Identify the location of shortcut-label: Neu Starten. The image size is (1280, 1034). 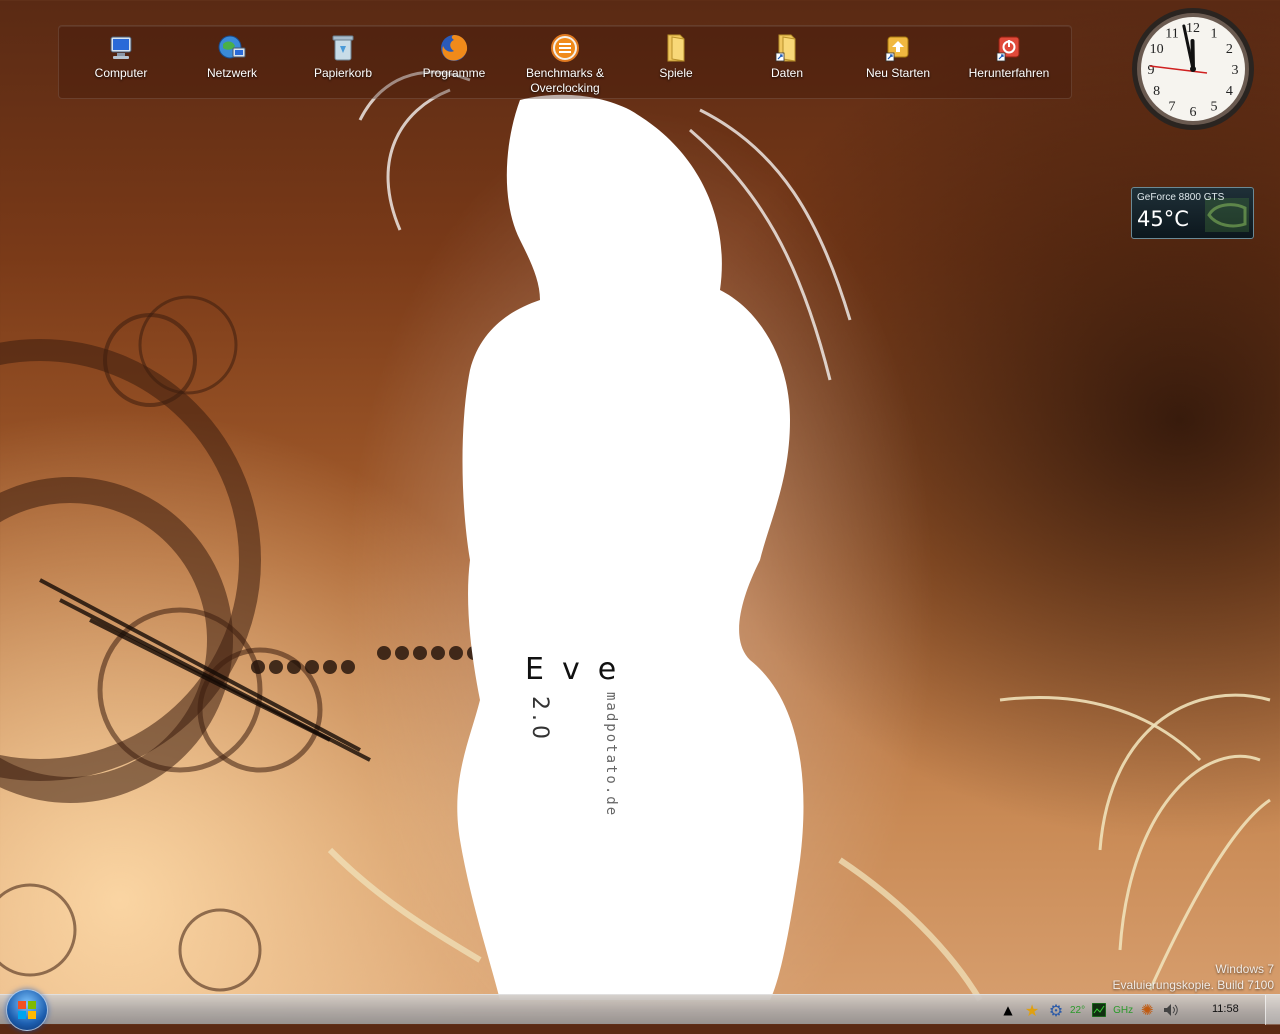
(898, 73).